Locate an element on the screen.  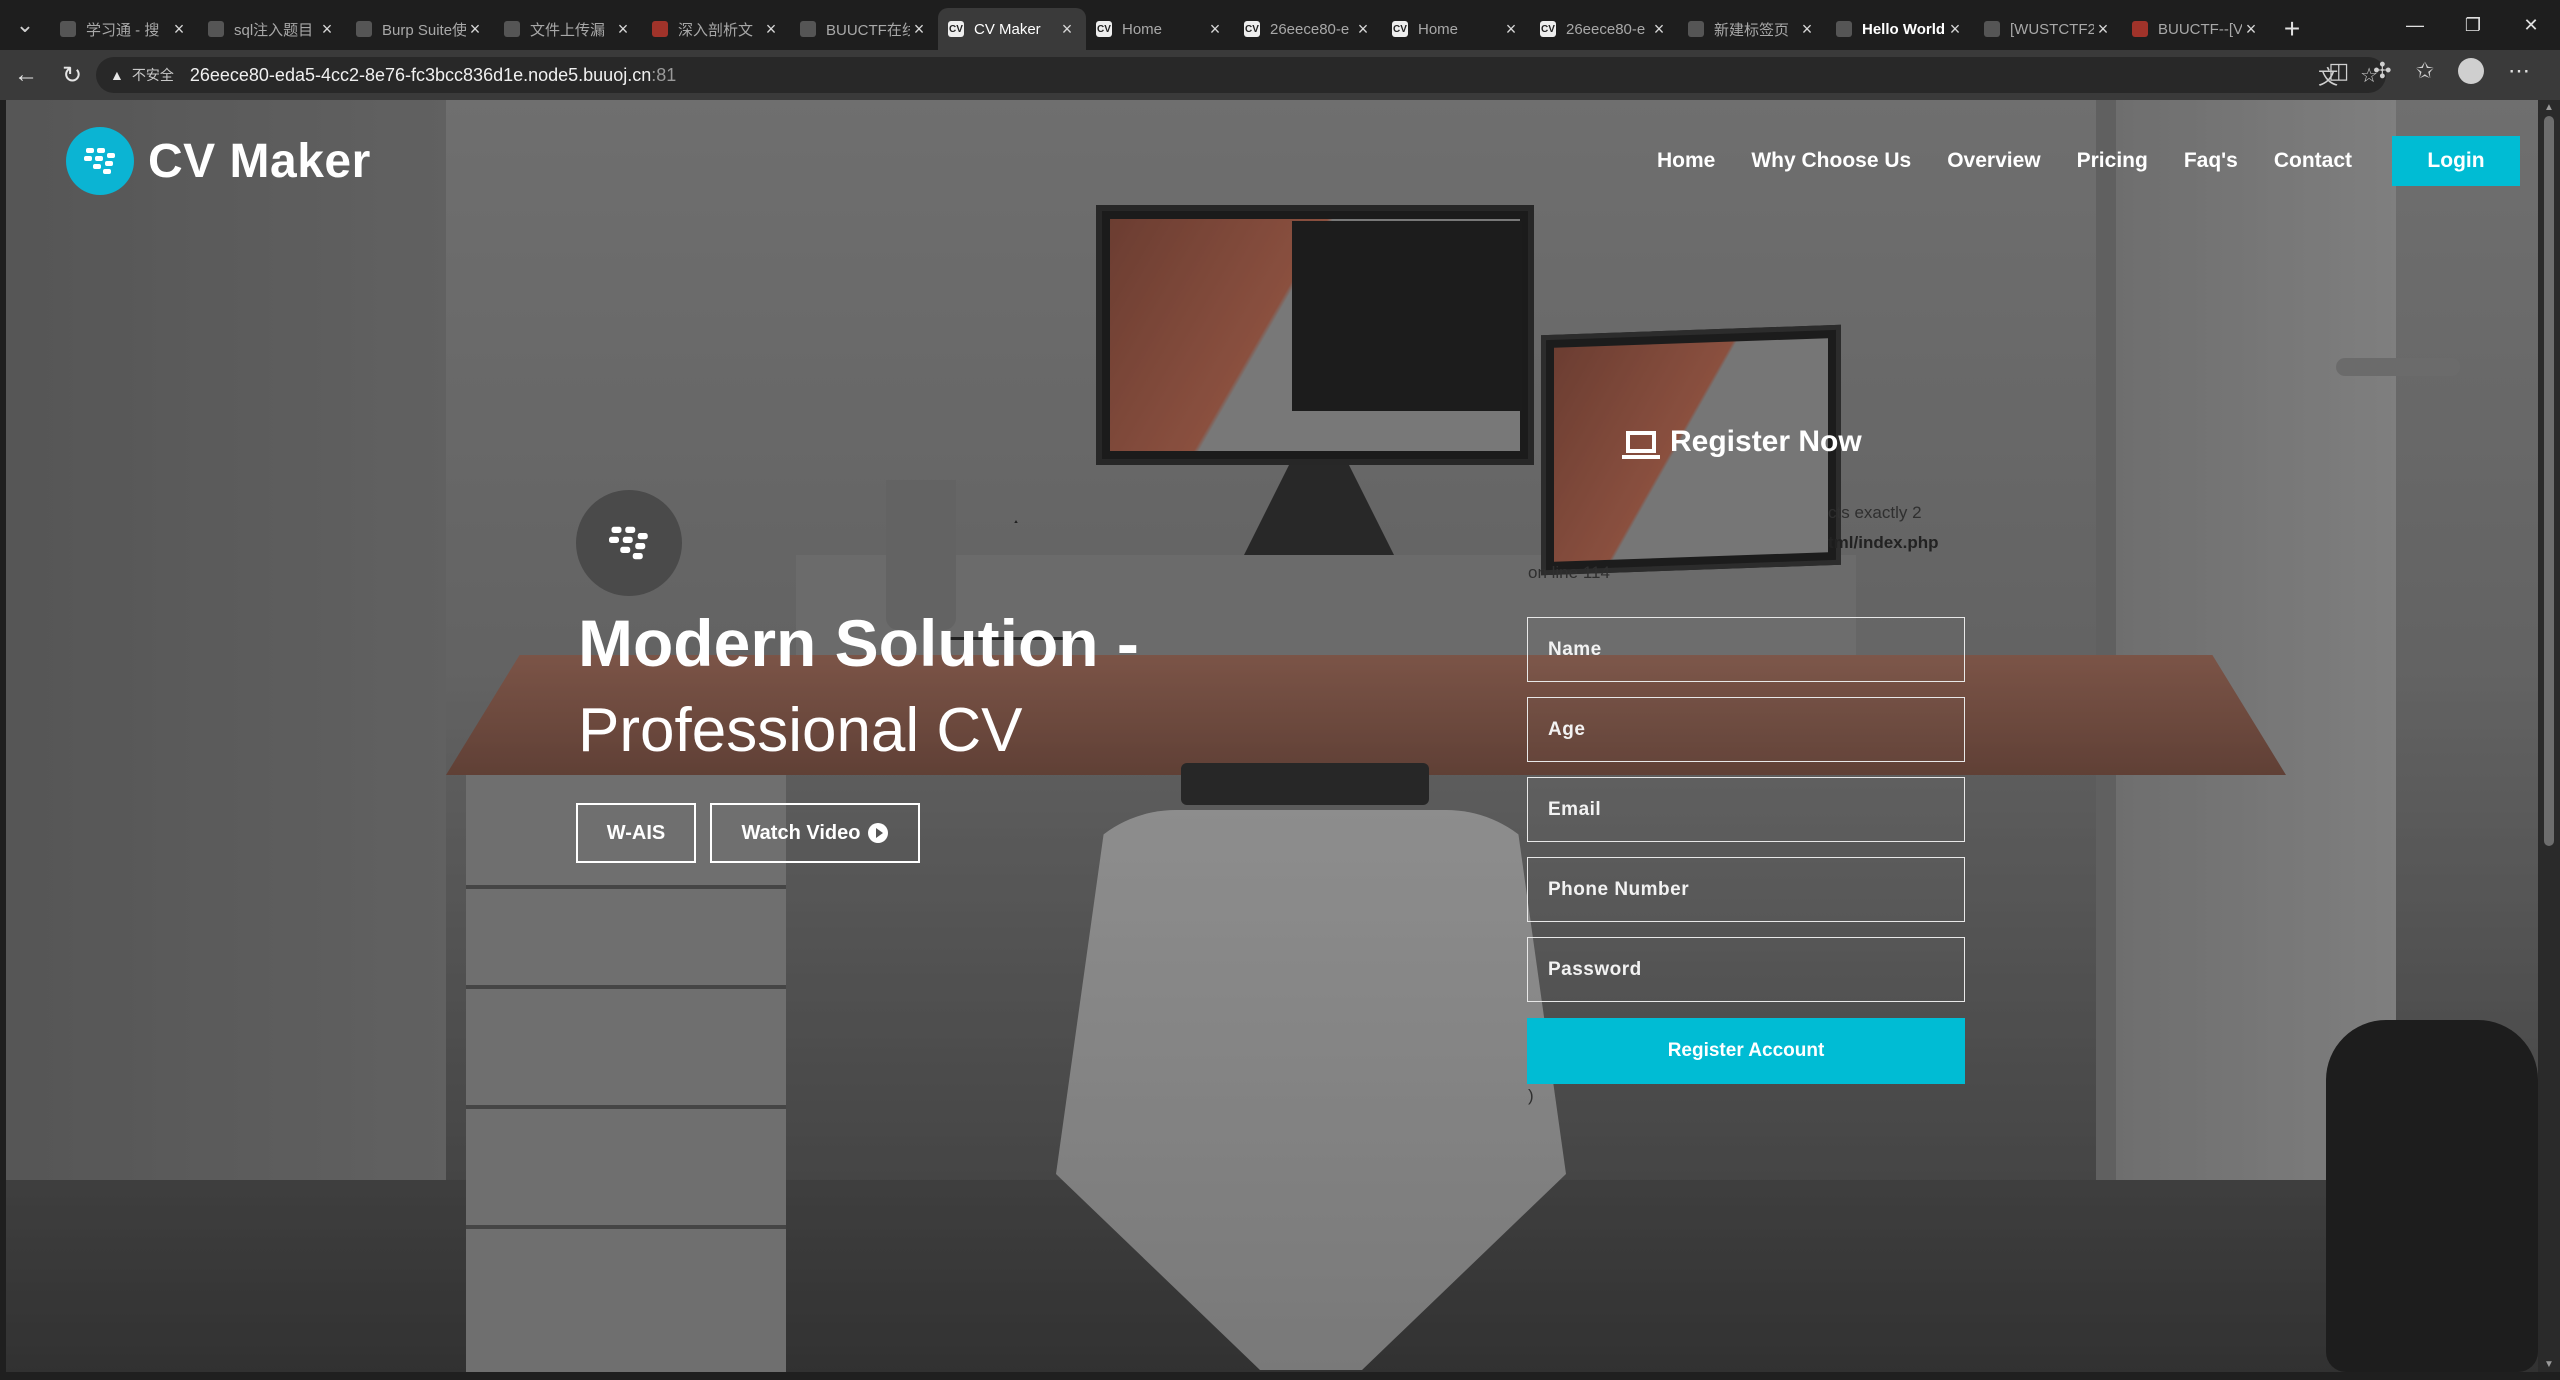
window-controls: — ❐ ✕ is located at coordinates (2473, 25).